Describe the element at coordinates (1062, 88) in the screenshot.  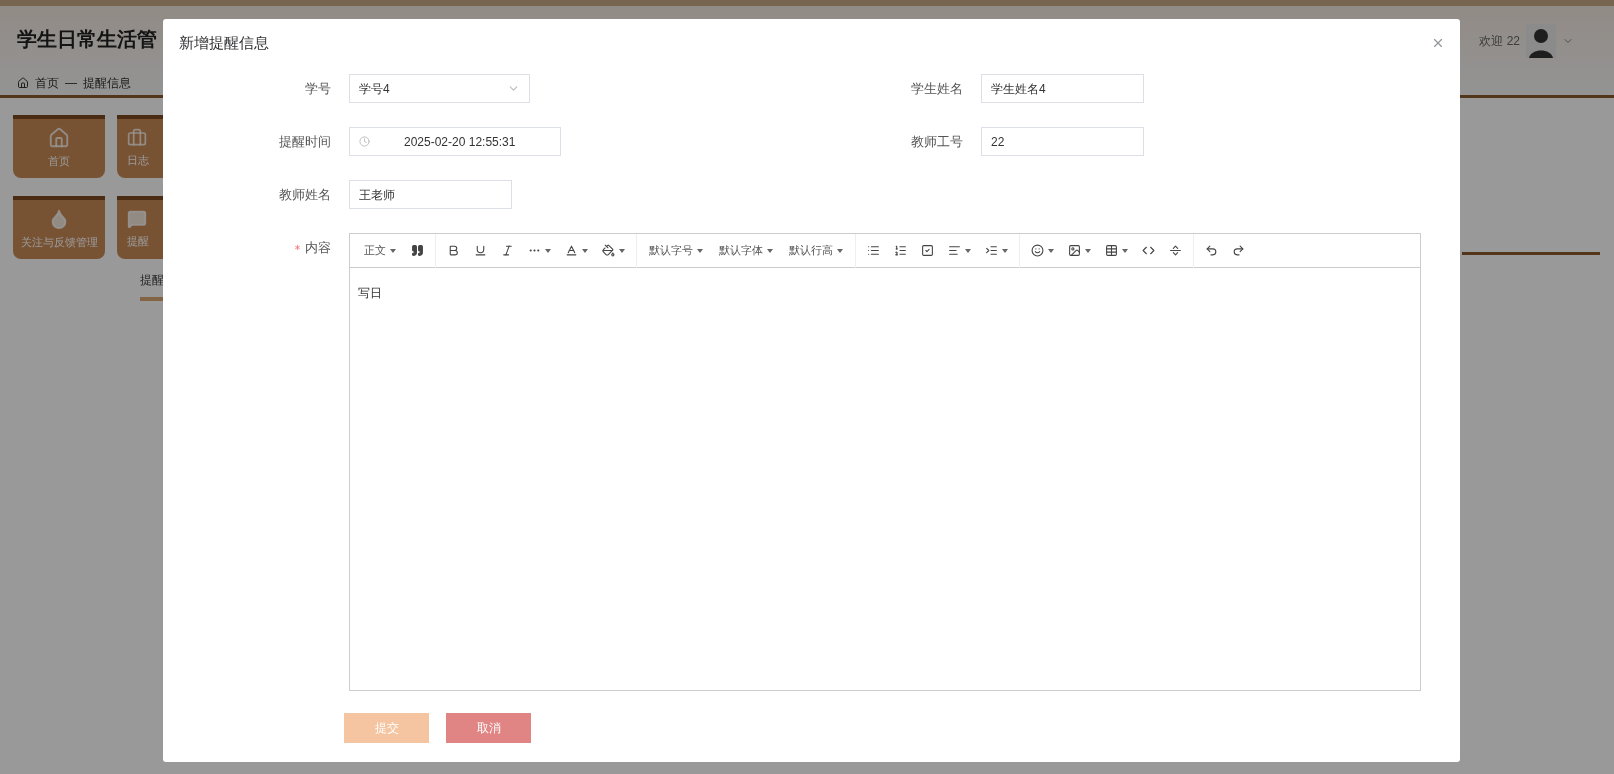
I see `input-field: 学生姓名4` at that location.